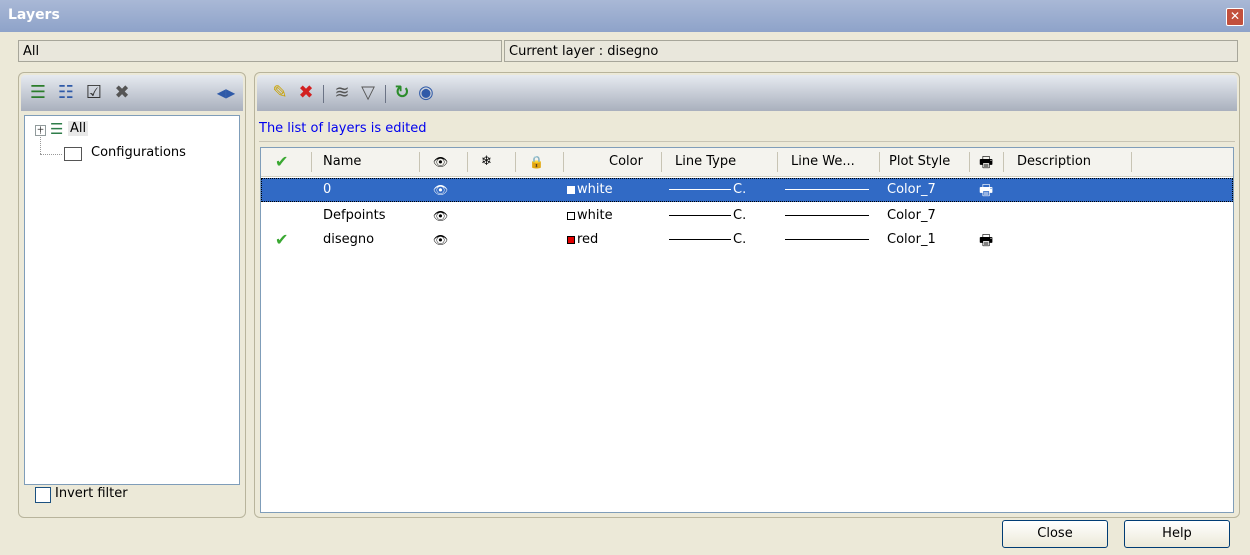 This screenshot has width=1250, height=555. Describe the element at coordinates (625, 16) in the screenshot. I see `title-bar: Layers ✕` at that location.